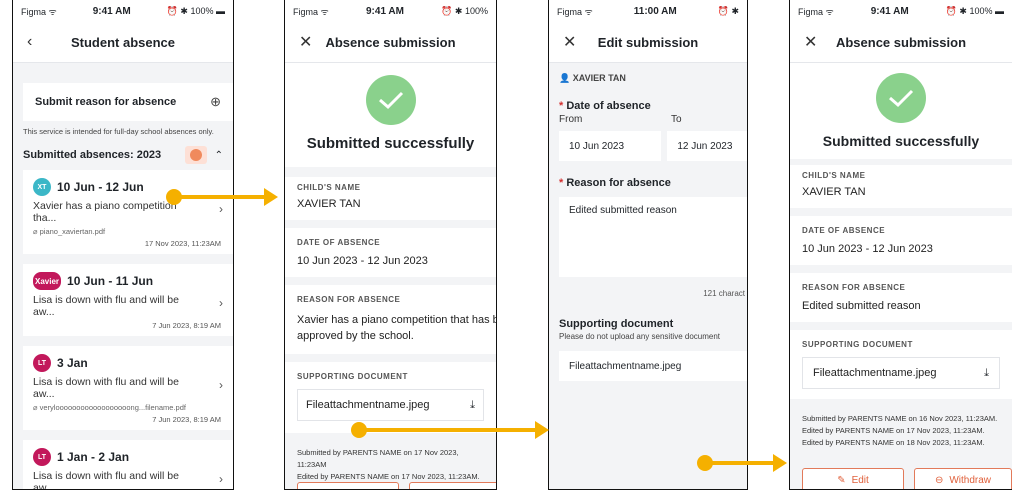  I want to click on child-avatar: Xavier, so click(47, 281).